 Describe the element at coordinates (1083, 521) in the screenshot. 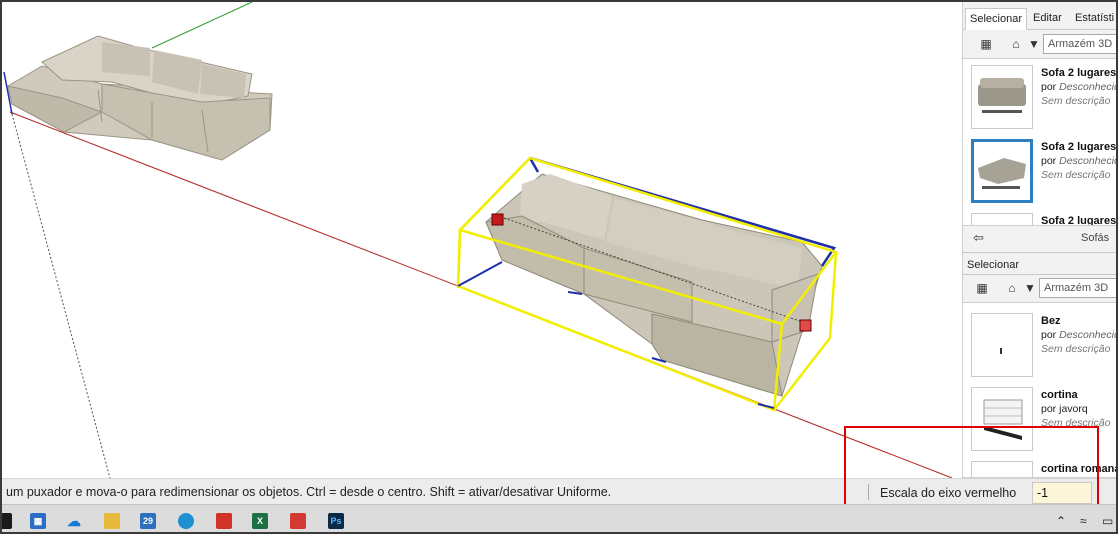

I see `wifi-icon: ≈` at that location.